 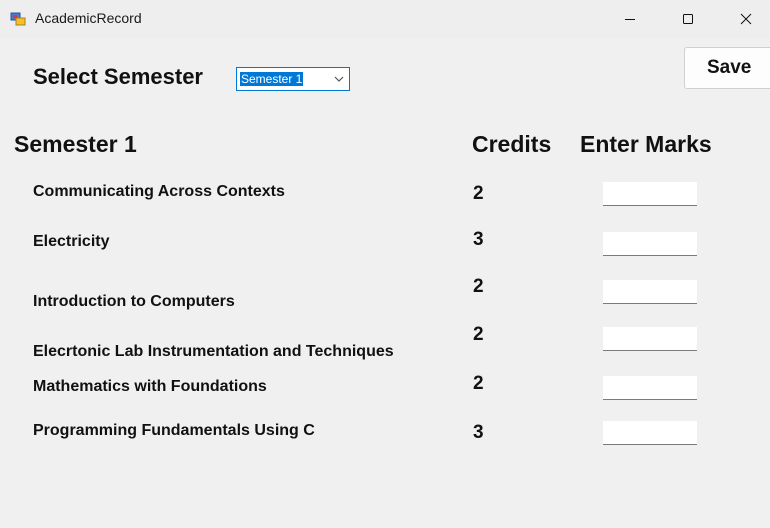 I want to click on semester-heading: Semester 1, so click(x=75, y=144).